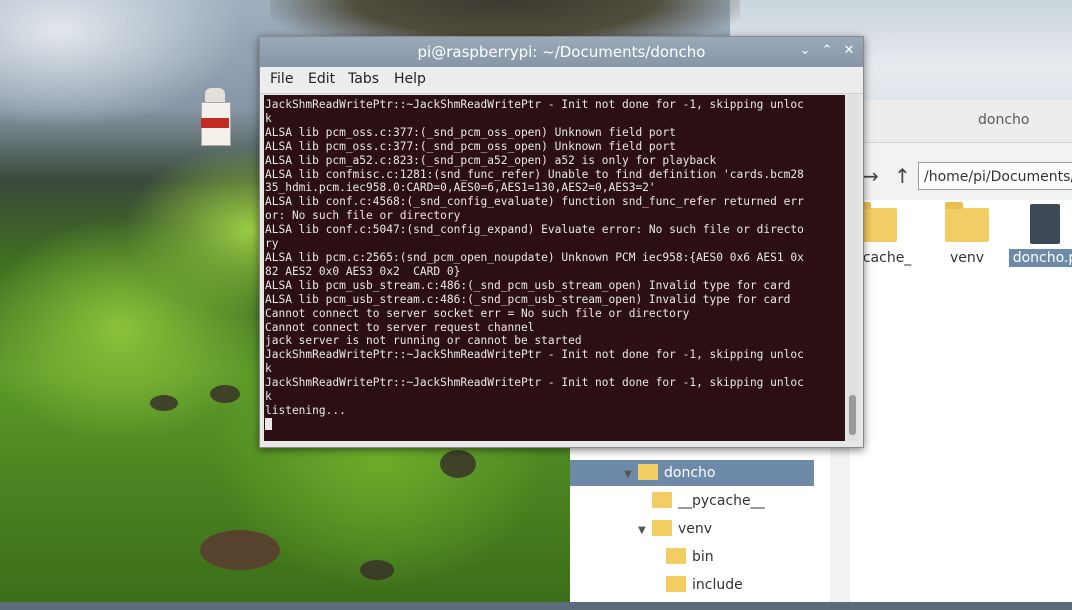  What do you see at coordinates (675, 529) in the screenshot?
I see `tree-item-venv: ▼ venv` at bounding box center [675, 529].